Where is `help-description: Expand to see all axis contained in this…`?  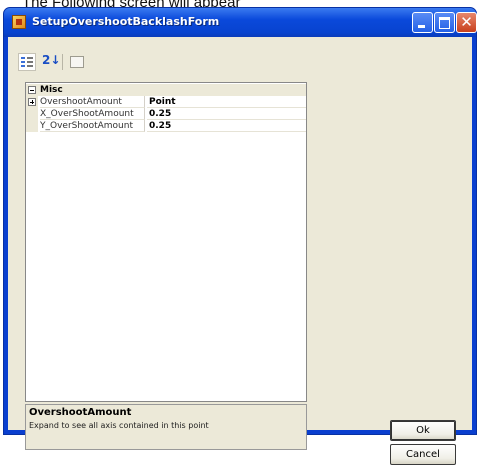
help-description: Expand to see all axis contained in this… is located at coordinates (119, 425).